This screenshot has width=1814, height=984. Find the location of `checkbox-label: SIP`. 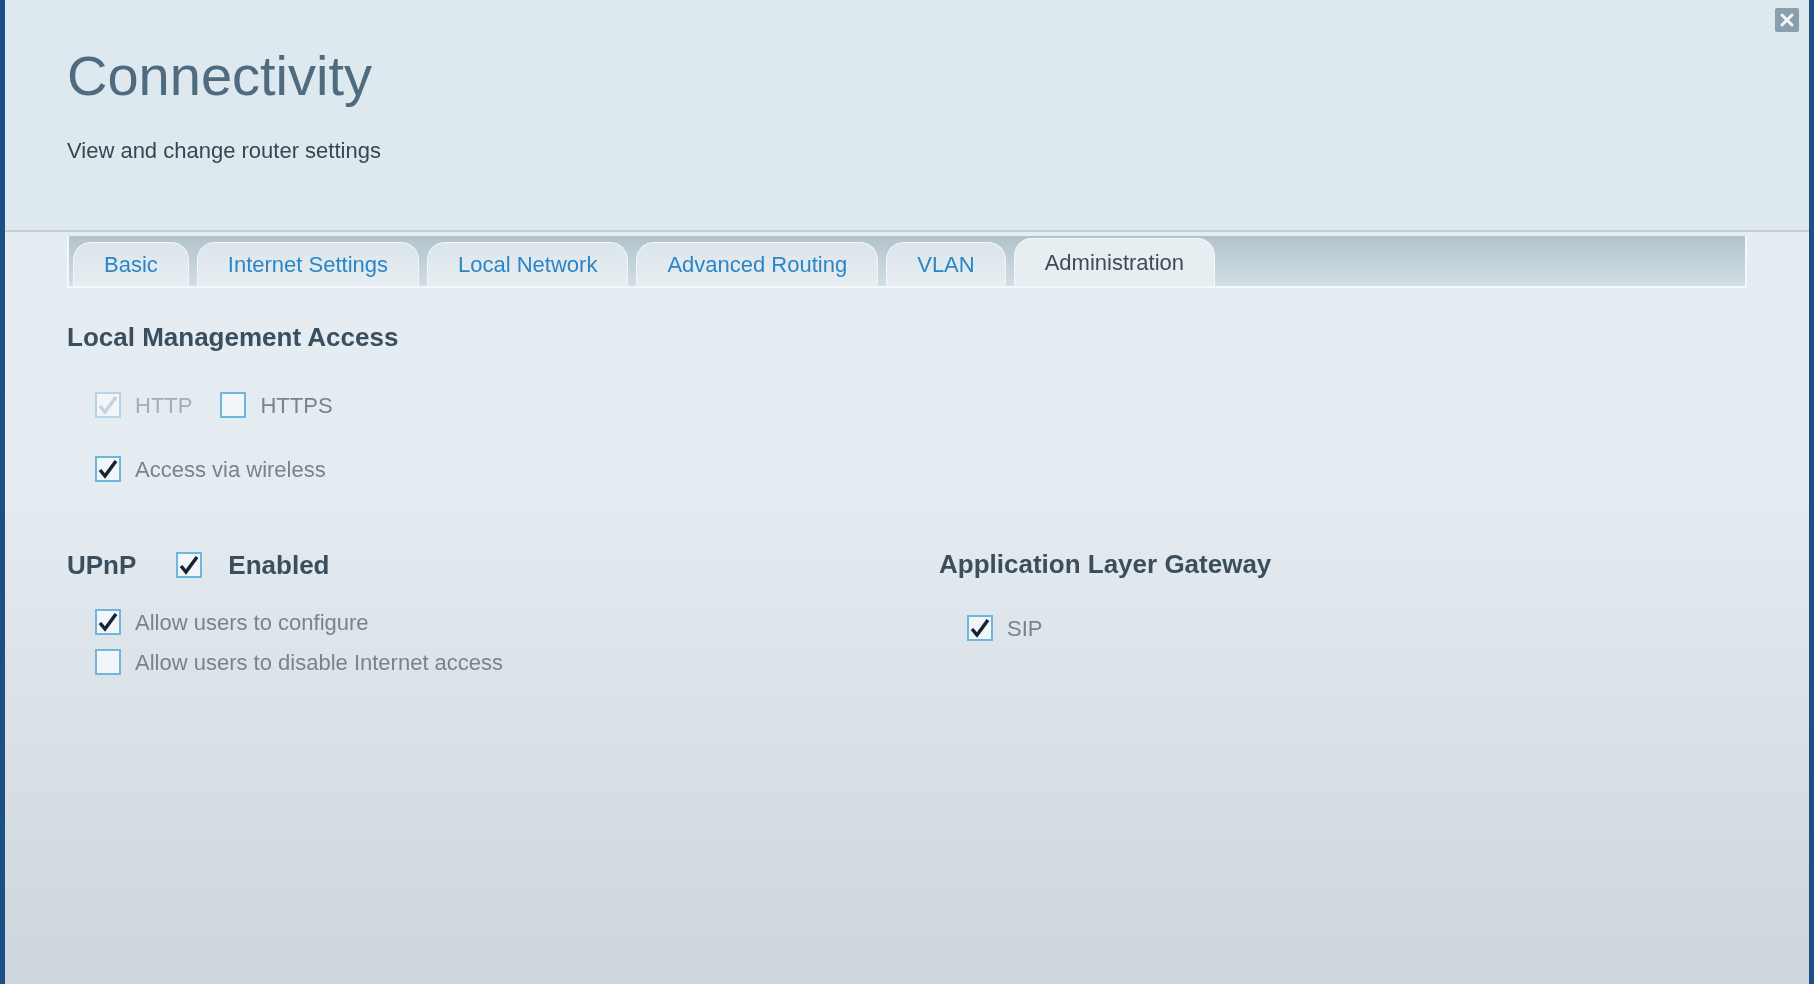

checkbox-label: SIP is located at coordinates (1025, 628).